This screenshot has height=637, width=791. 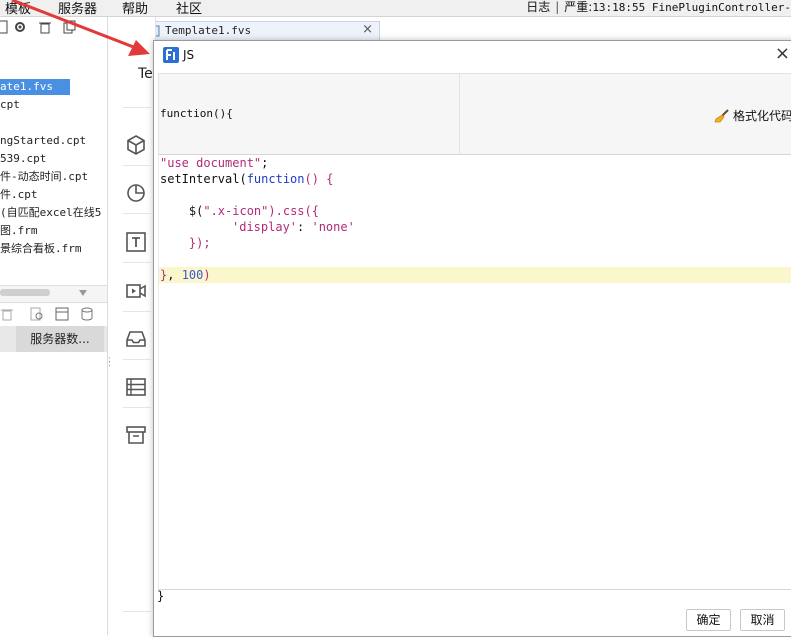 I want to click on code-line-6: });, so click(x=185, y=243).